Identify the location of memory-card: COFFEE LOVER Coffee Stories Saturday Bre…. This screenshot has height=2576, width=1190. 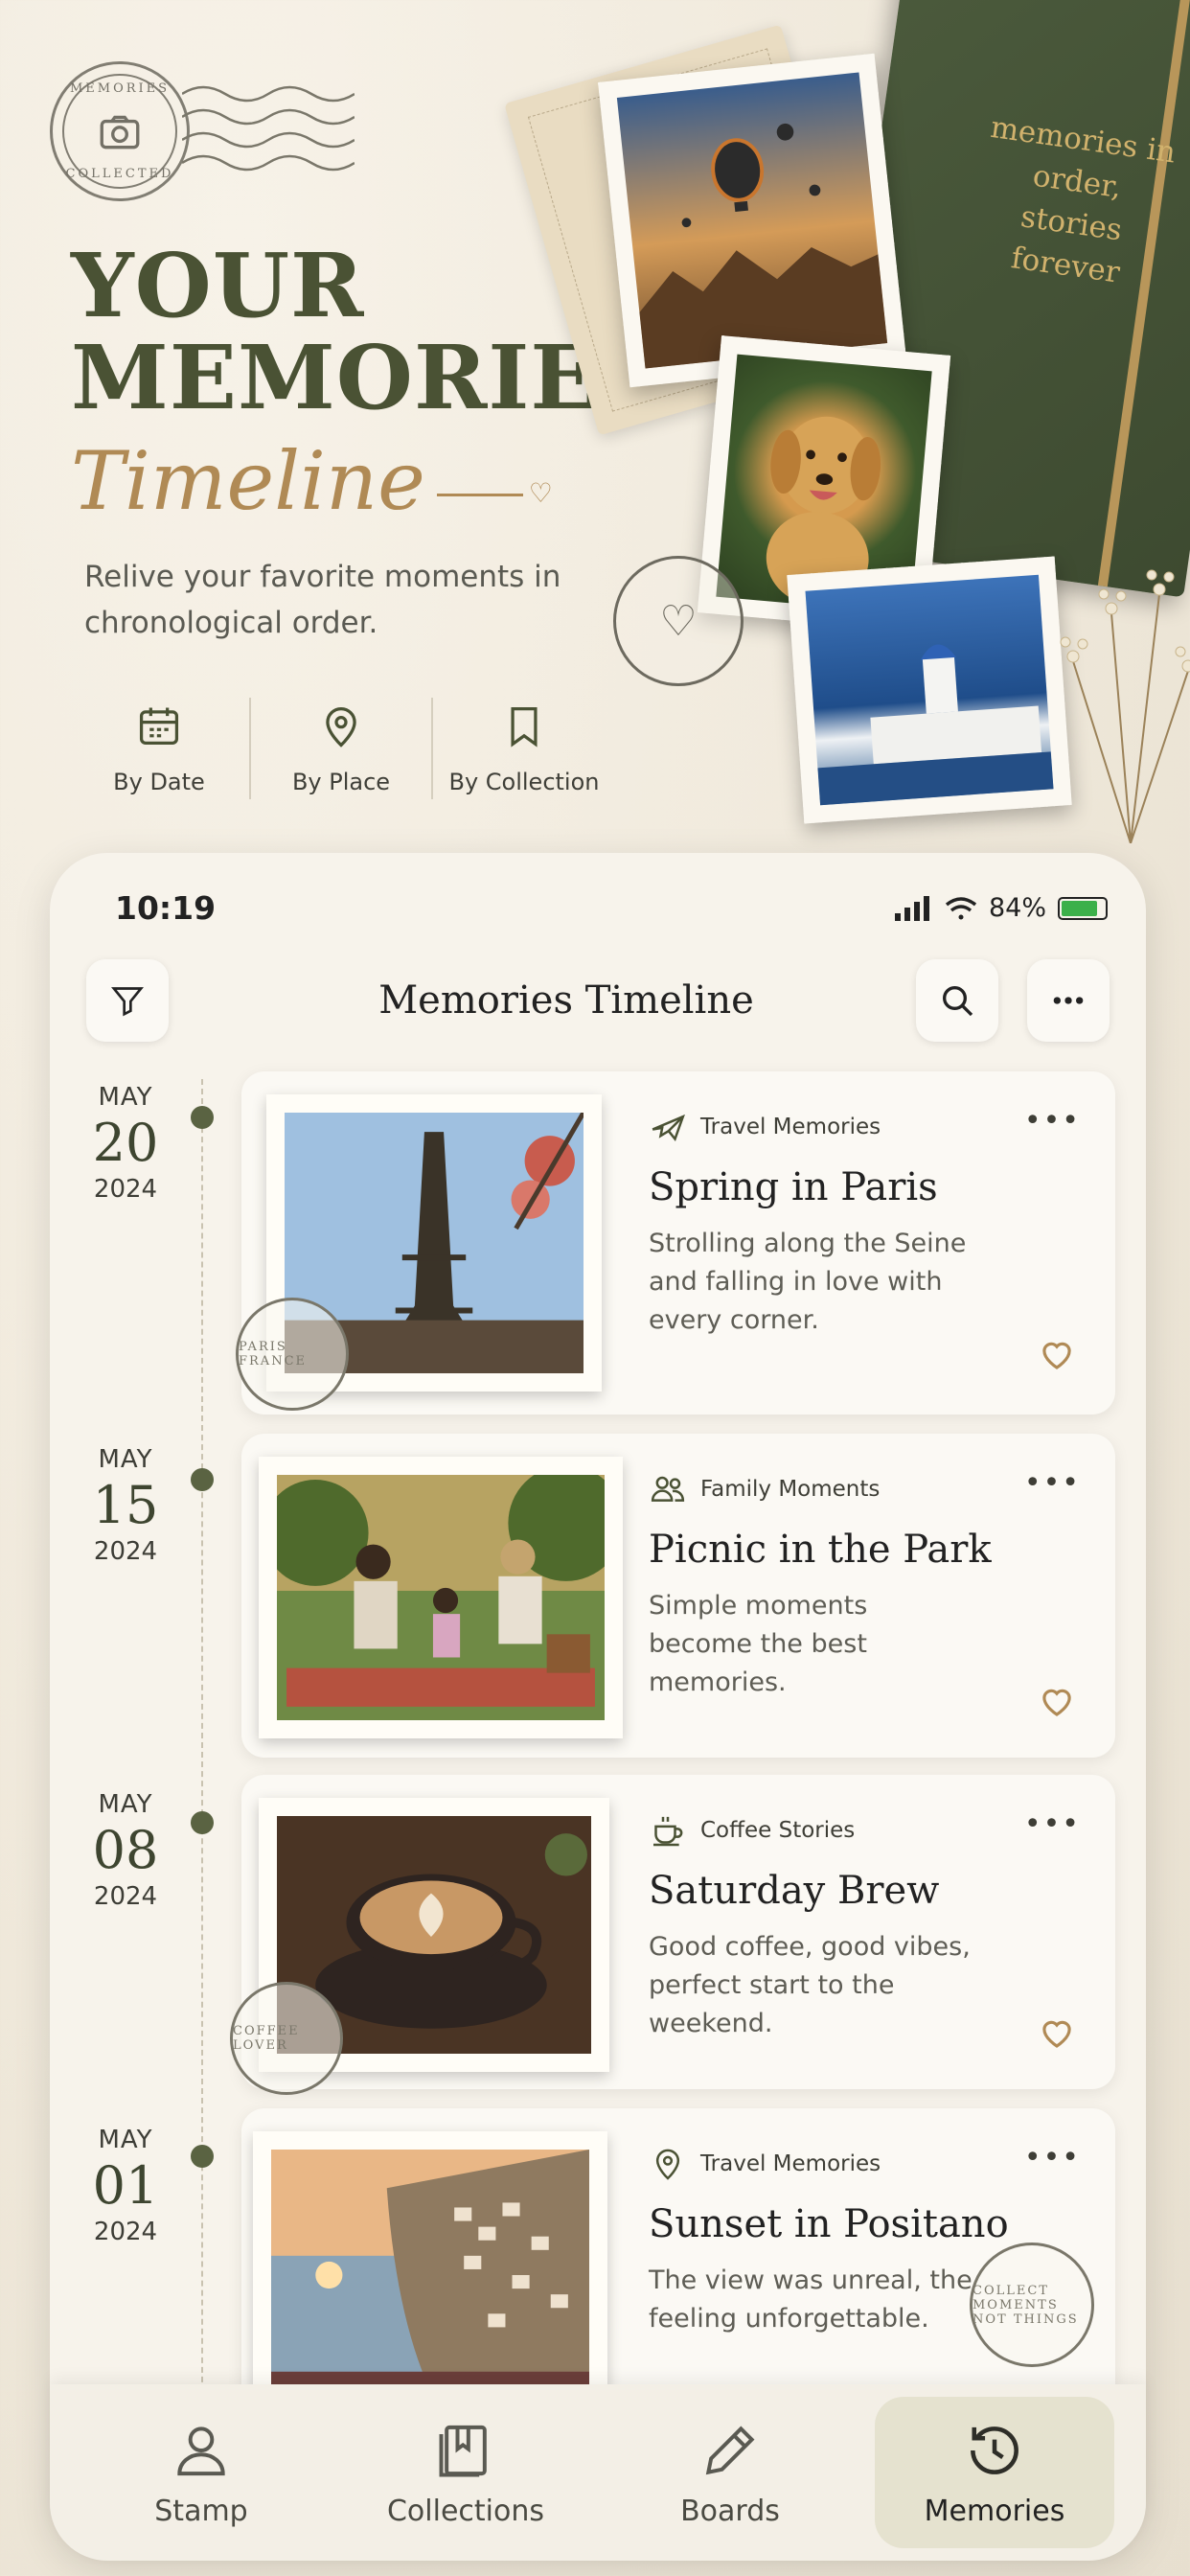
(672, 1935).